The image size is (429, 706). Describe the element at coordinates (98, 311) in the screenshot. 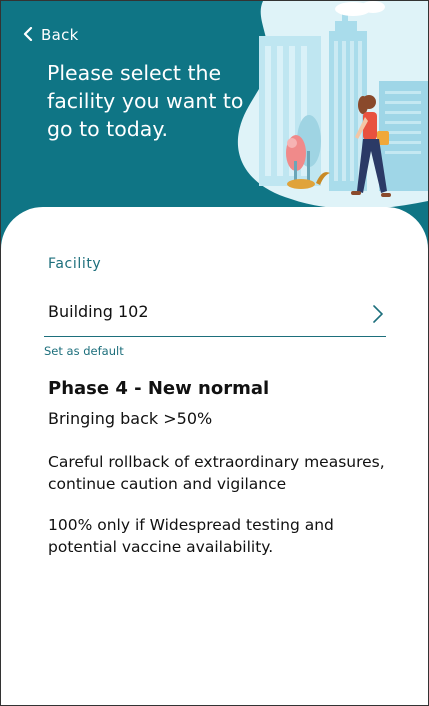

I see `facility-value: Building 102` at that location.